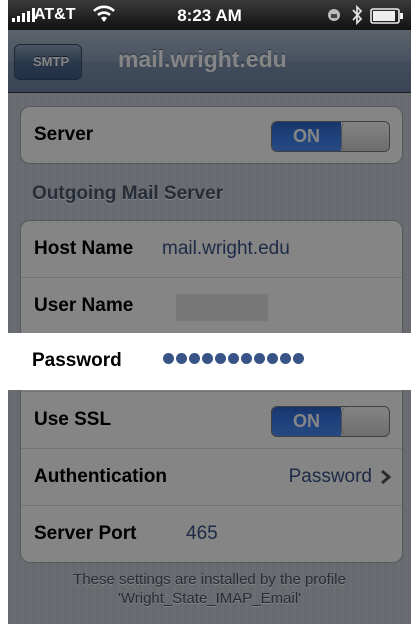 This screenshot has width=414, height=624. What do you see at coordinates (306, 421) in the screenshot?
I see `use-ssl-toggle-on-label: ON` at bounding box center [306, 421].